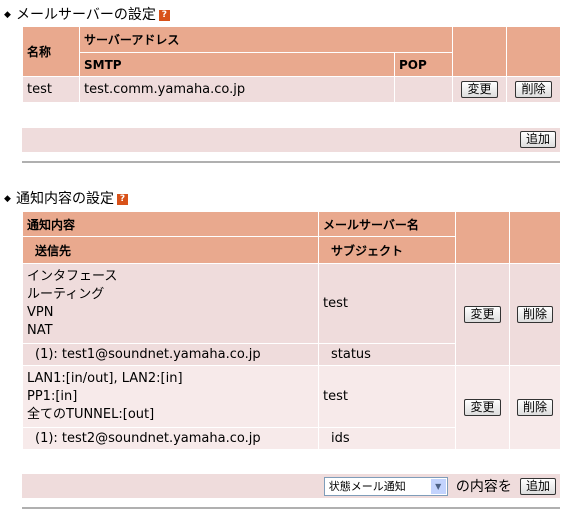 Image resolution: width=568 pixels, height=518 pixels. I want to click on mail-server-section-title: ◆ メールサーバーの設定?, so click(87, 15).